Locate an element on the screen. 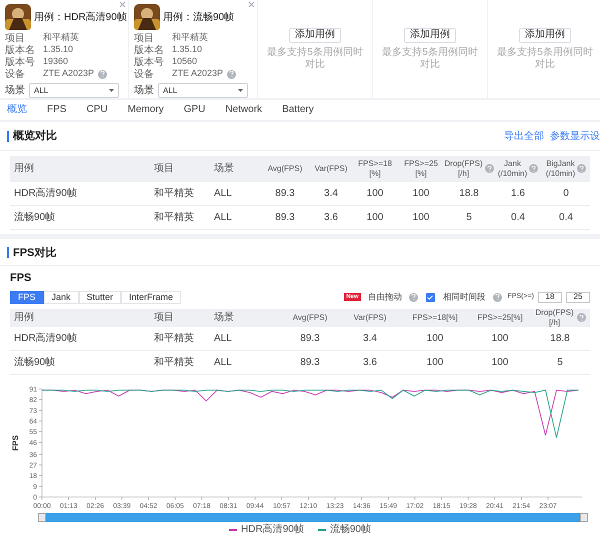  column-header: BigJank (/10min) is located at coordinates (561, 168).